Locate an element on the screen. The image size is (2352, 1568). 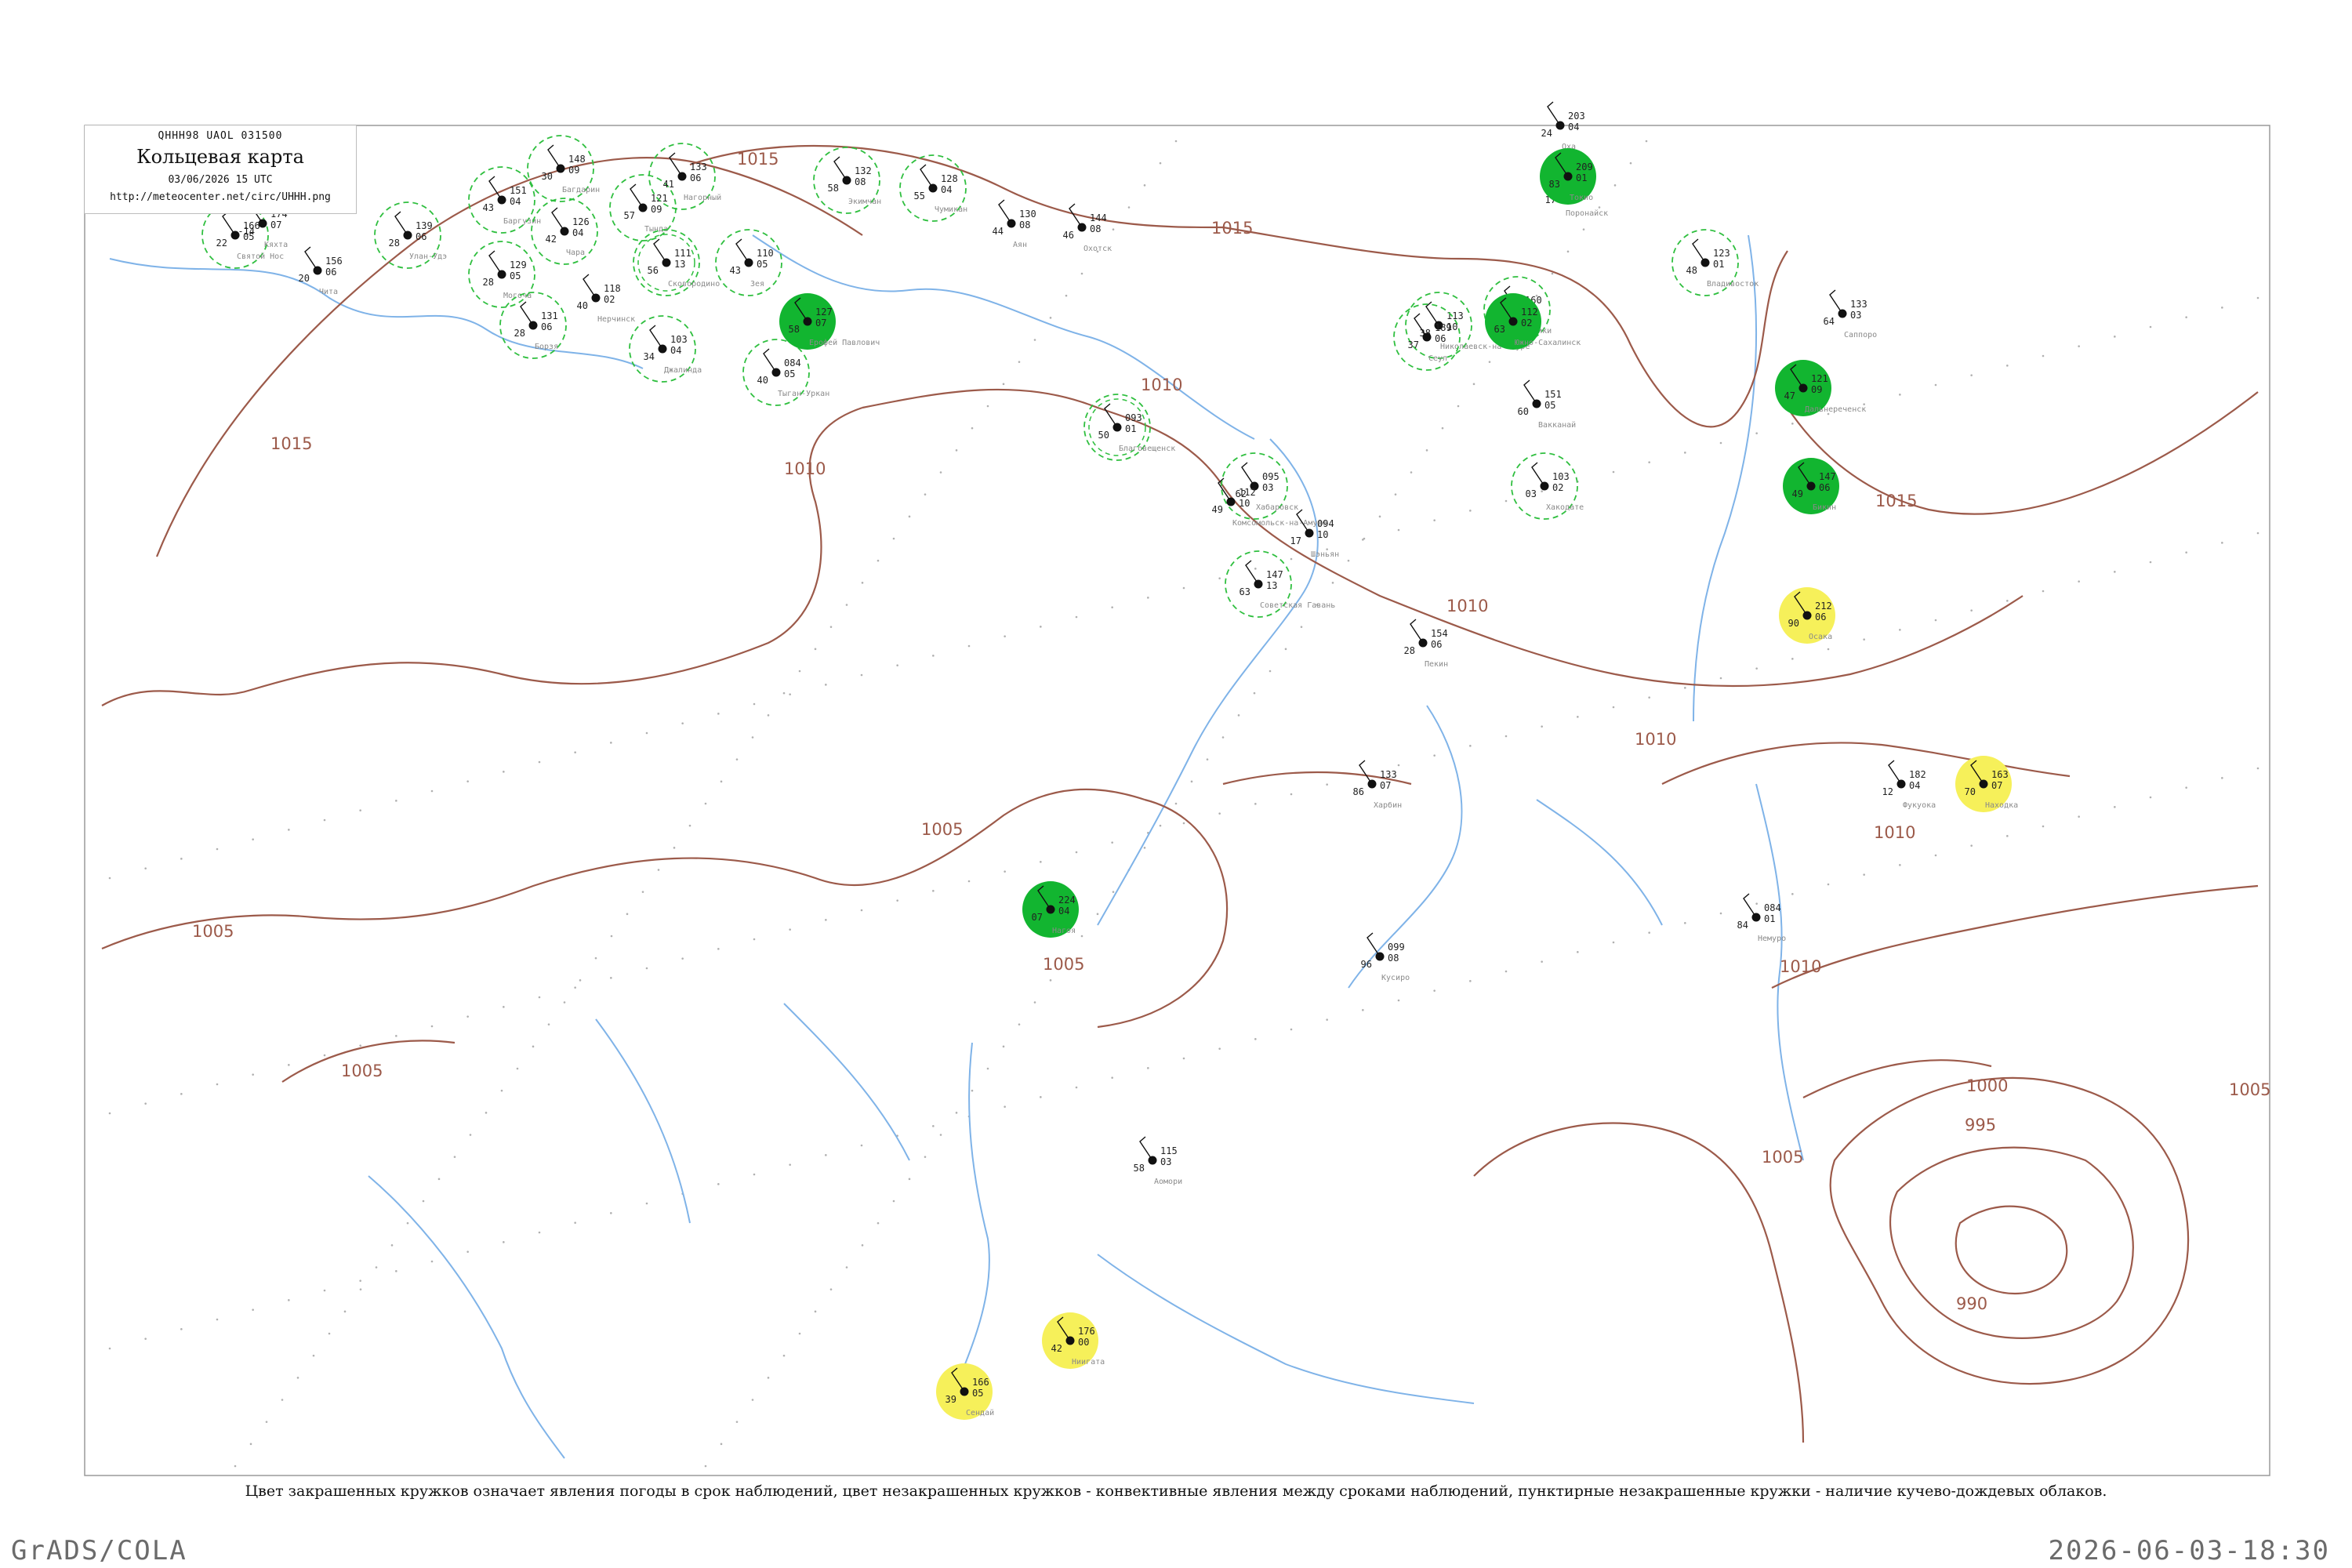
station-name: Токио is located at coordinates (1581, 198).